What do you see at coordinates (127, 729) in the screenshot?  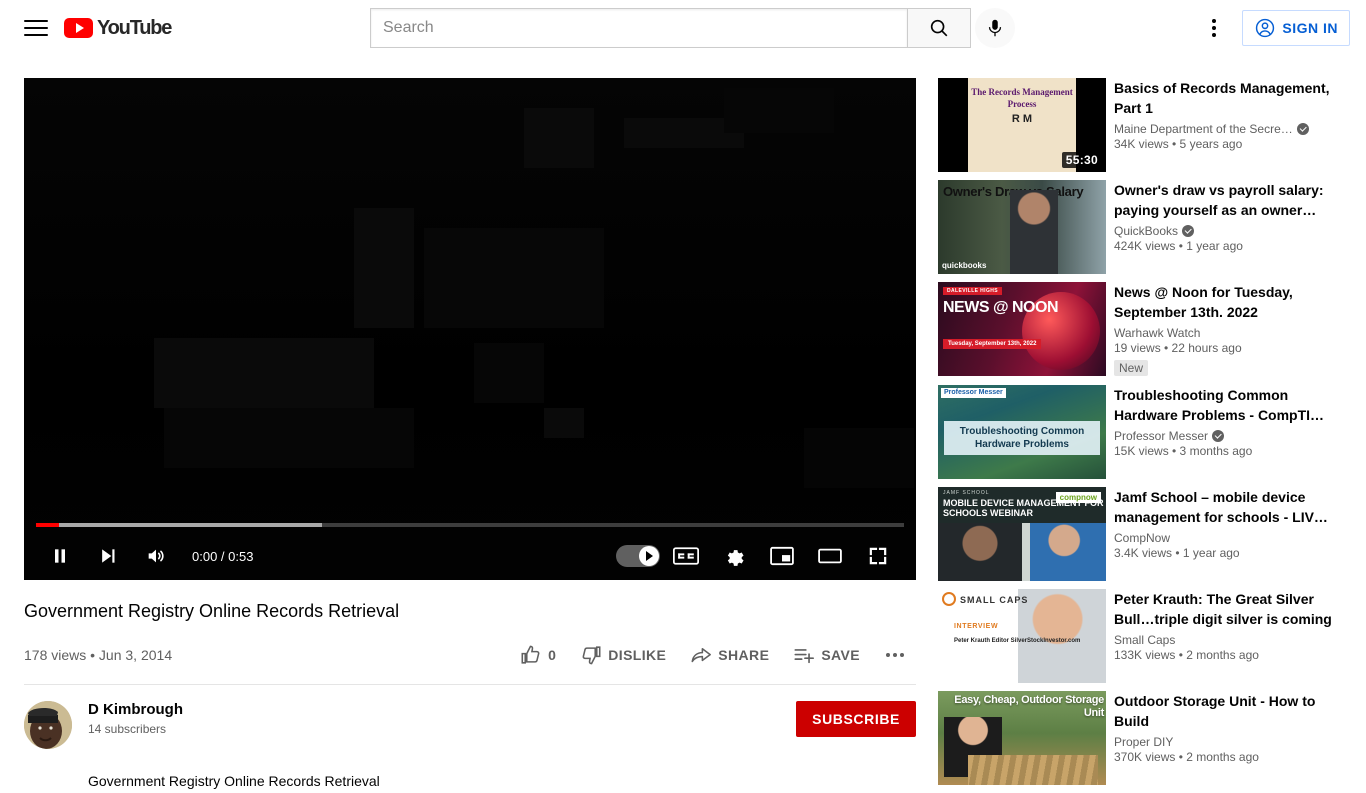 I see `subscriber-count: 14 subscribers` at bounding box center [127, 729].